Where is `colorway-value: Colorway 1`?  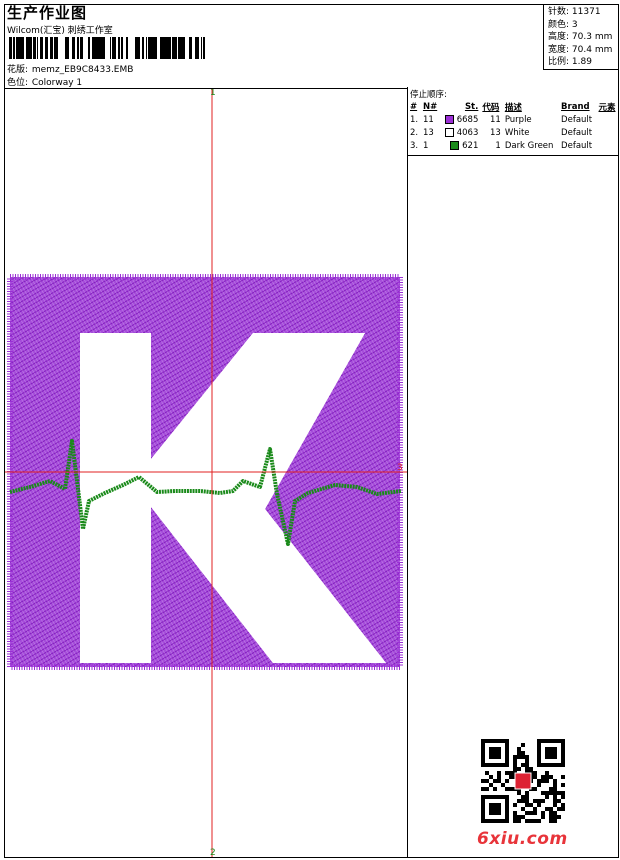
colorway-value: Colorway 1 is located at coordinates (57, 83).